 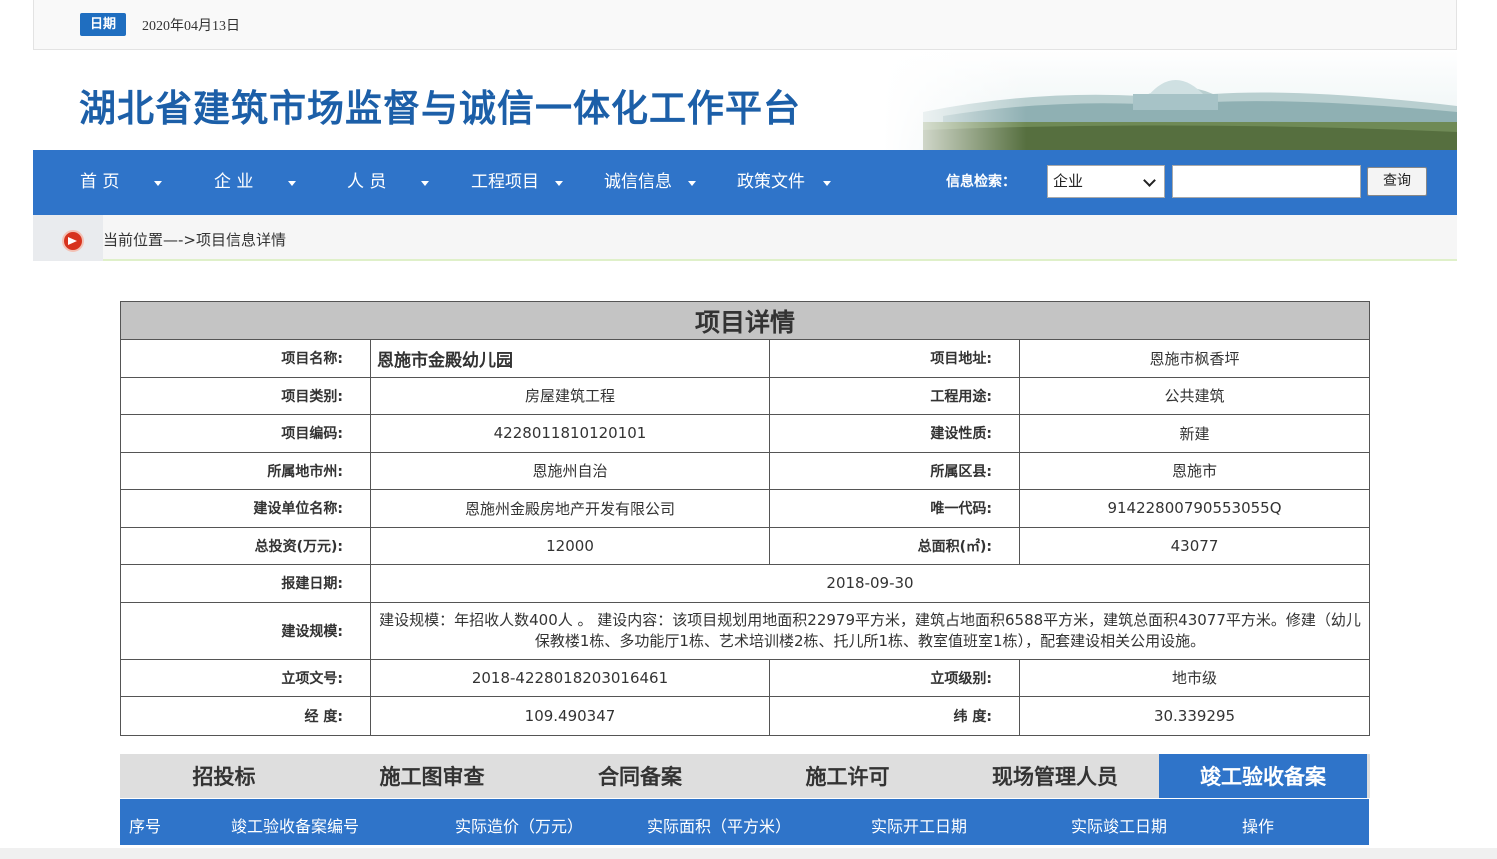 What do you see at coordinates (246, 716) in the screenshot?
I see `field-label: 经 度:` at bounding box center [246, 716].